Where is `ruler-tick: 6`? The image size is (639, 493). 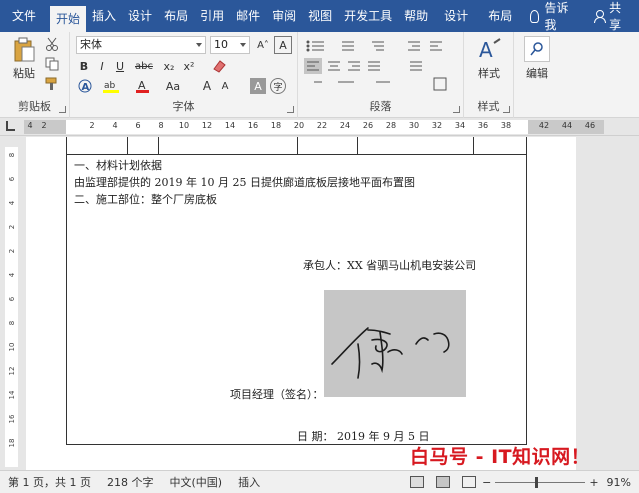
ruler-tick: 6 is located at coordinates (138, 125).